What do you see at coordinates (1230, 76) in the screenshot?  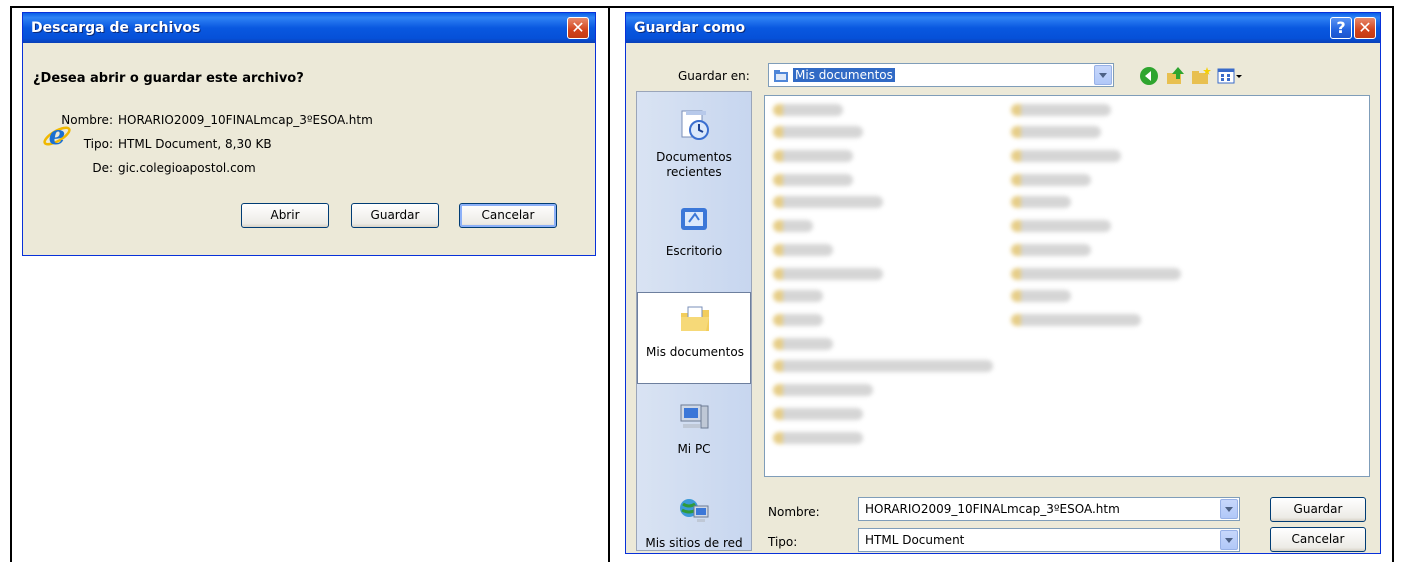 I see `view-menu-icon` at bounding box center [1230, 76].